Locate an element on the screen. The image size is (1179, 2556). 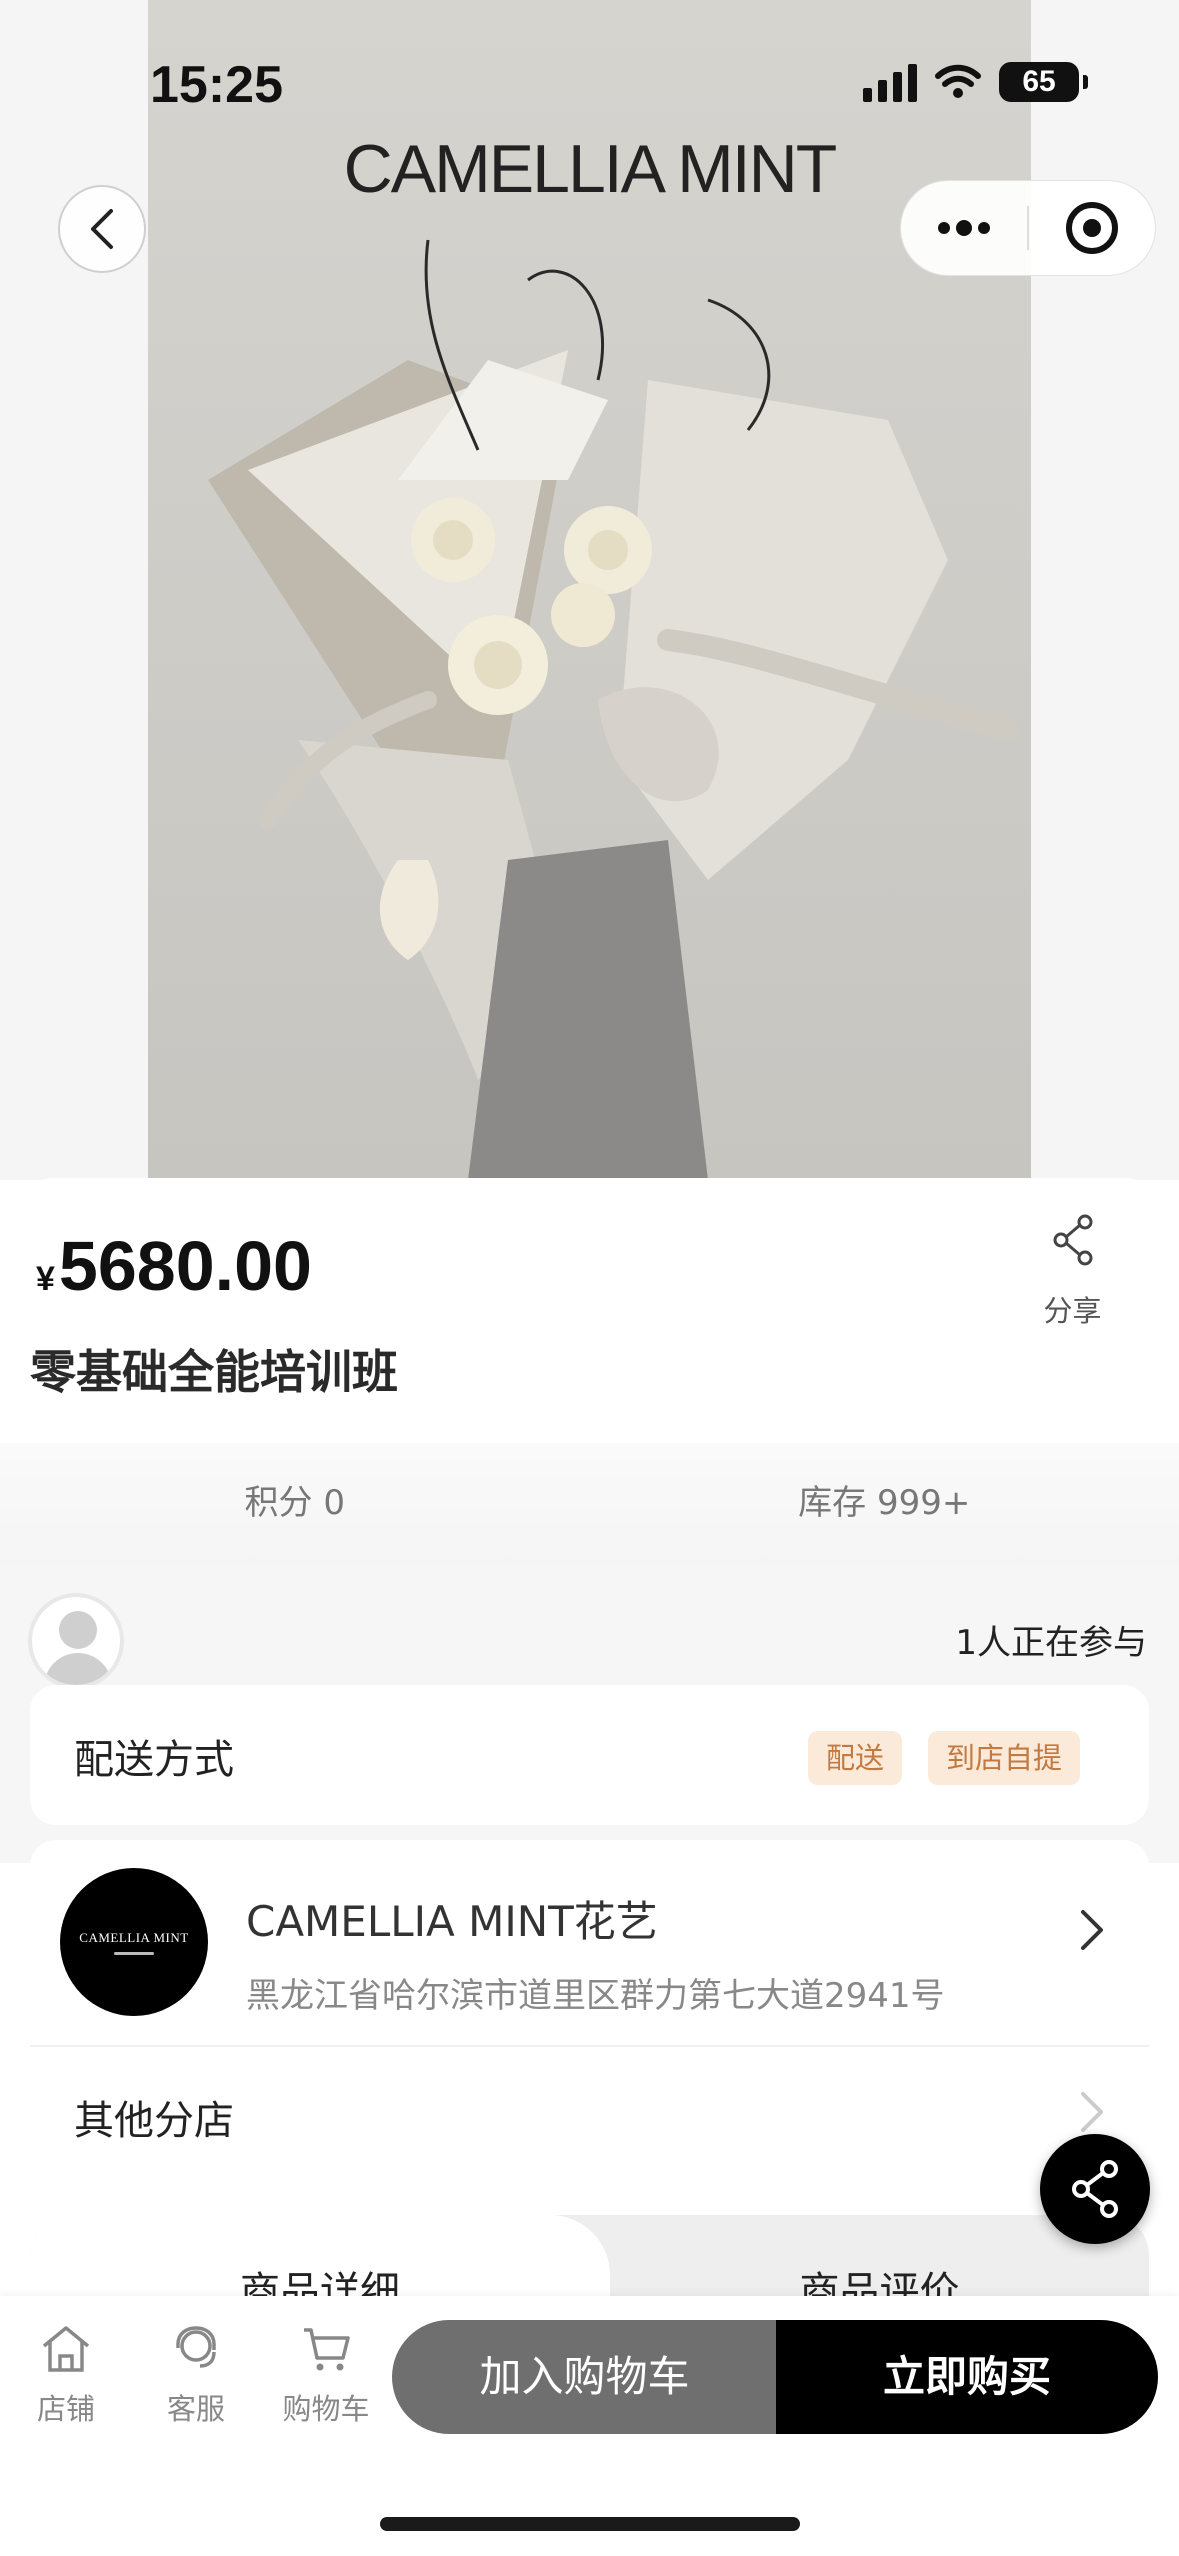
wifi-icon is located at coordinates (958, 81).